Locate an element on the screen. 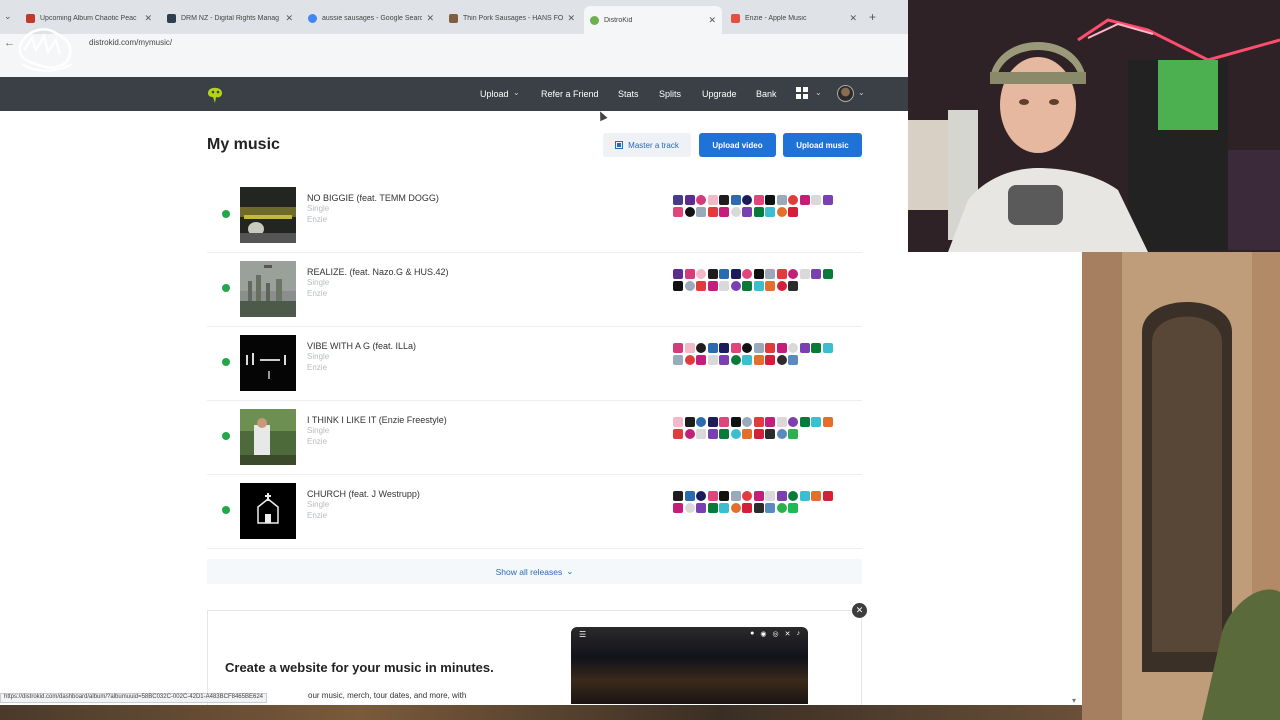 The width and height of the screenshot is (1280, 720). browser-tab: aussie sausages - Google Searc ✕ is located at coordinates (371, 18).